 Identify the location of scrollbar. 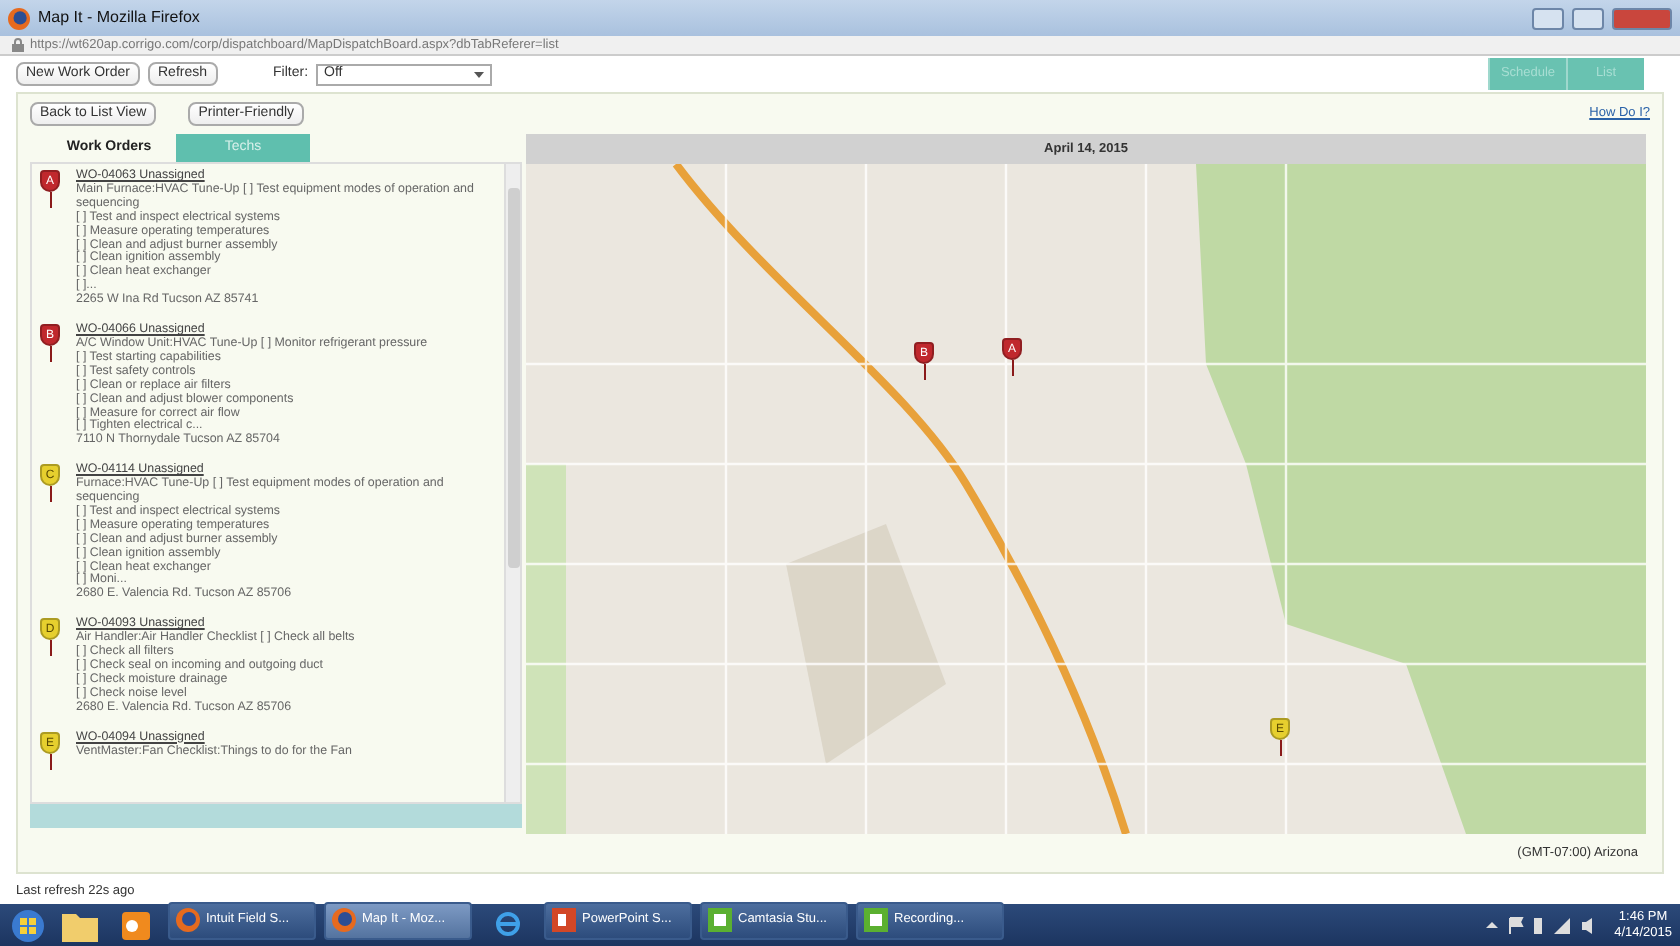
(512, 483).